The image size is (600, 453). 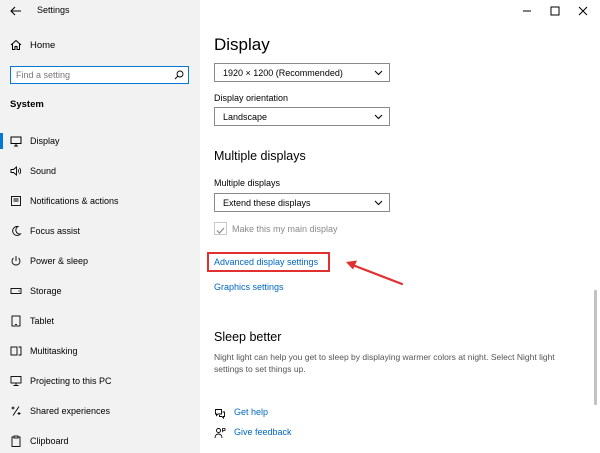 I want to click on sidebar-item-label: Focus assist, so click(x=55, y=231).